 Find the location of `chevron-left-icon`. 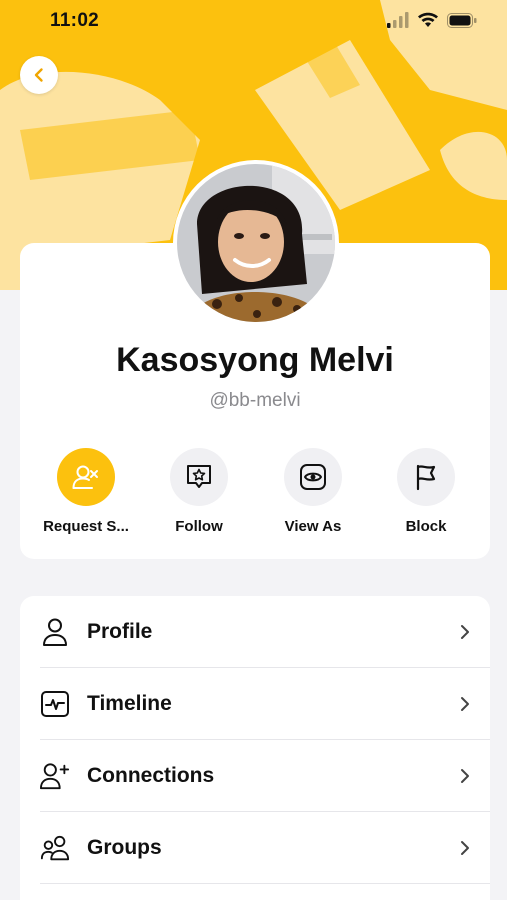

chevron-left-icon is located at coordinates (38, 75).